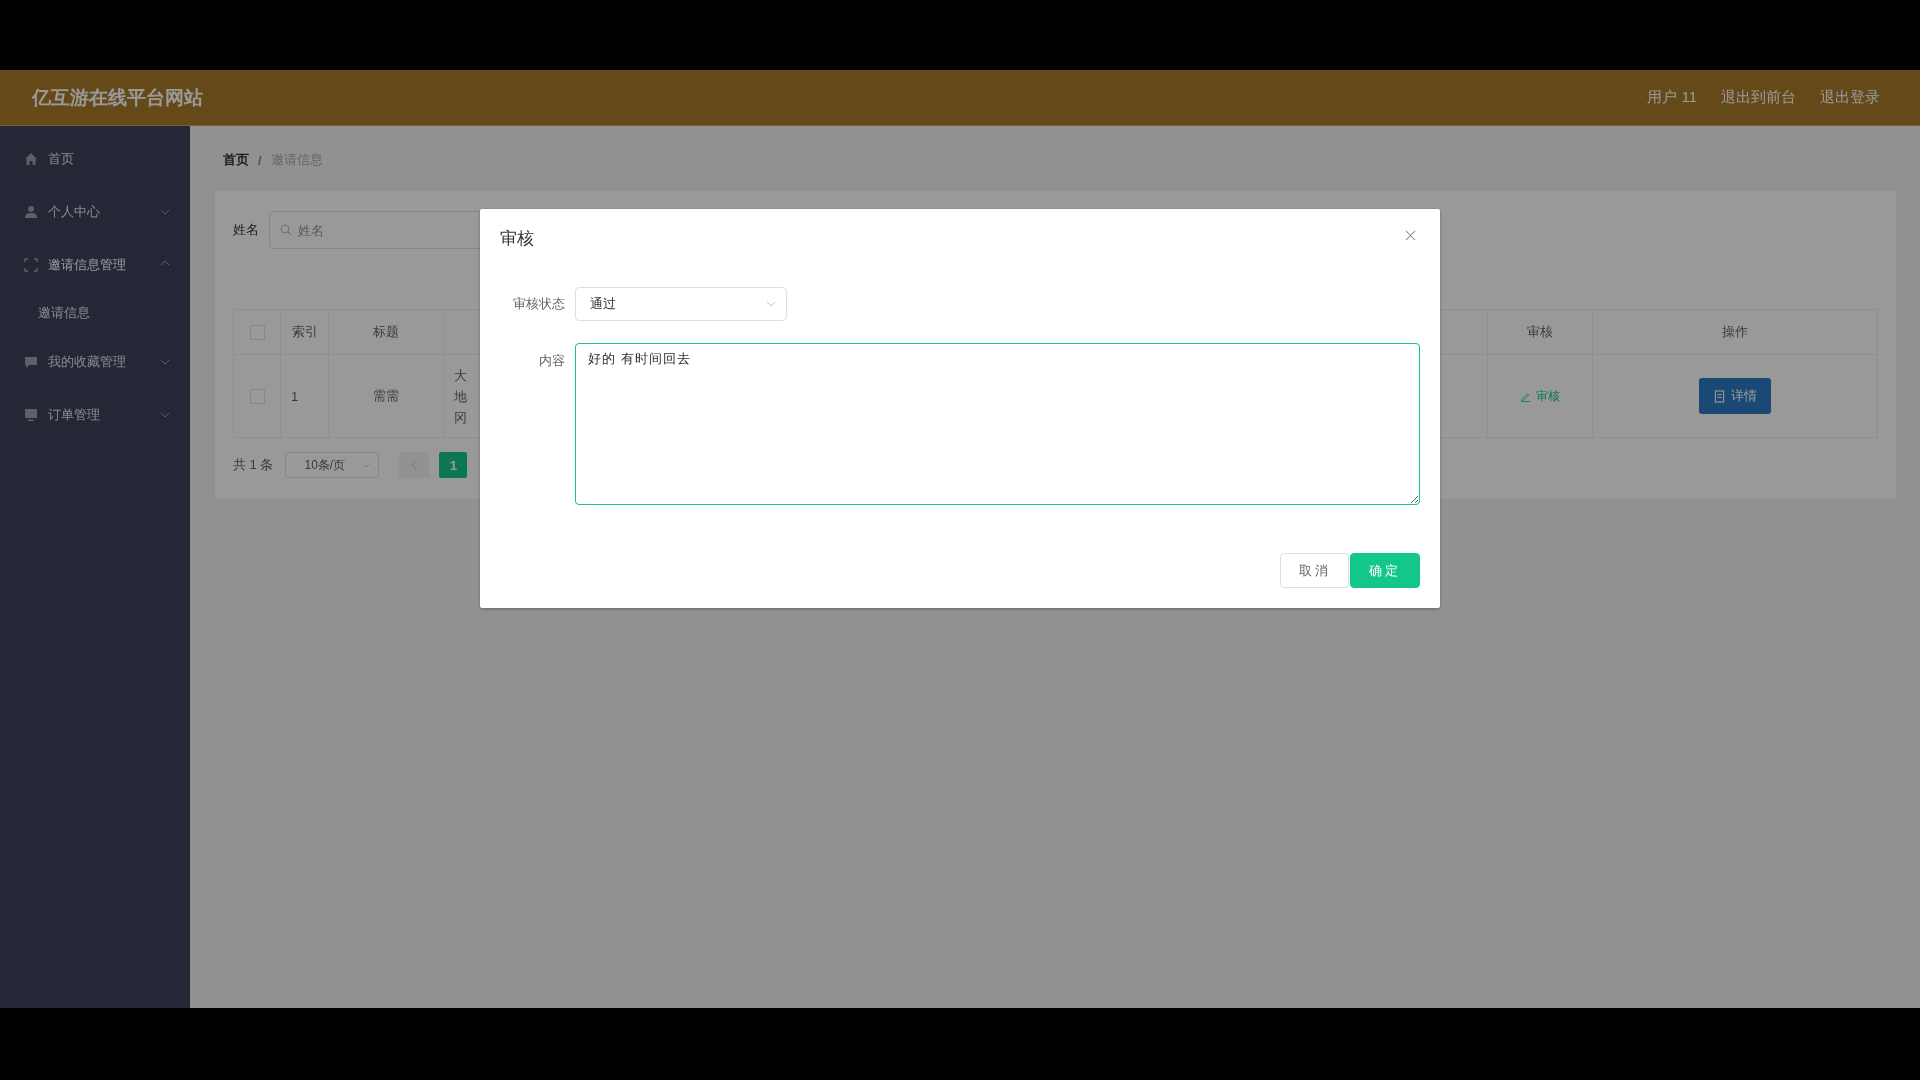 The width and height of the screenshot is (1920, 1080). Describe the element at coordinates (1735, 332) in the screenshot. I see `column-header: 操作` at that location.